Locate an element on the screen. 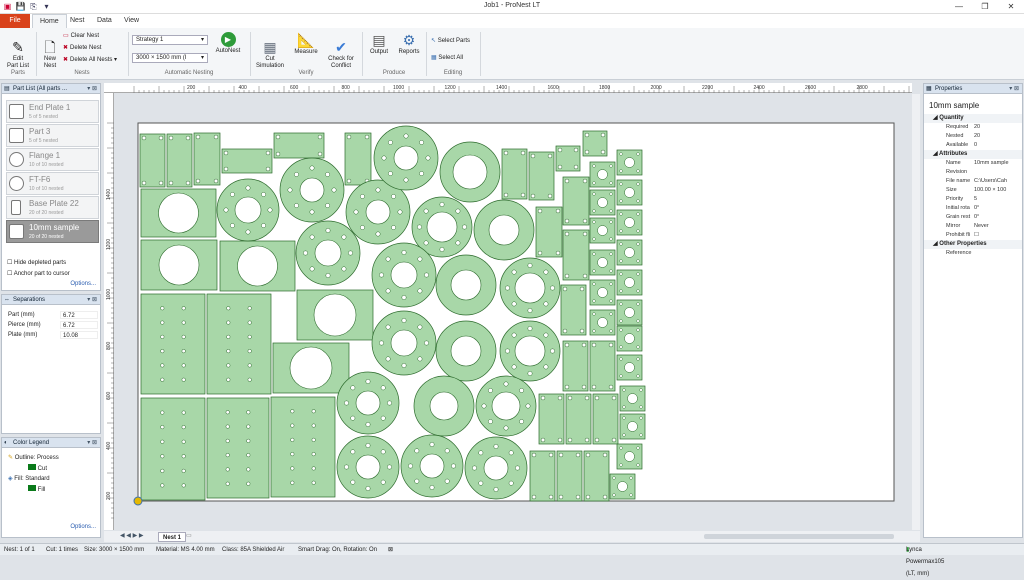 The height and width of the screenshot is (580, 1024). property-value: Never is located at coordinates (996, 226).